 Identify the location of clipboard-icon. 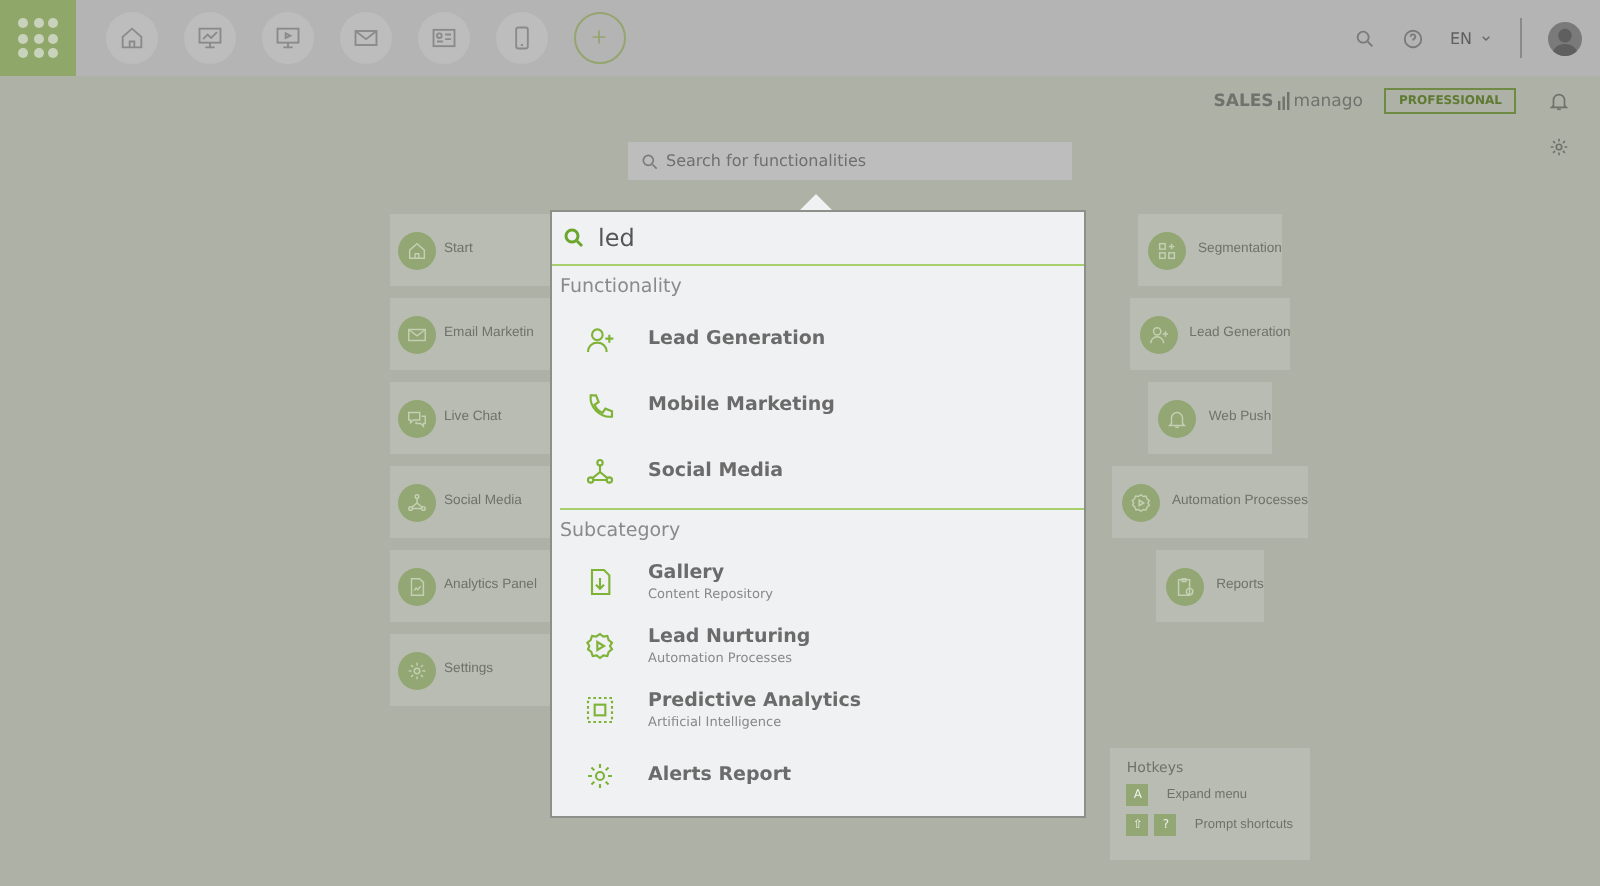
(1185, 586).